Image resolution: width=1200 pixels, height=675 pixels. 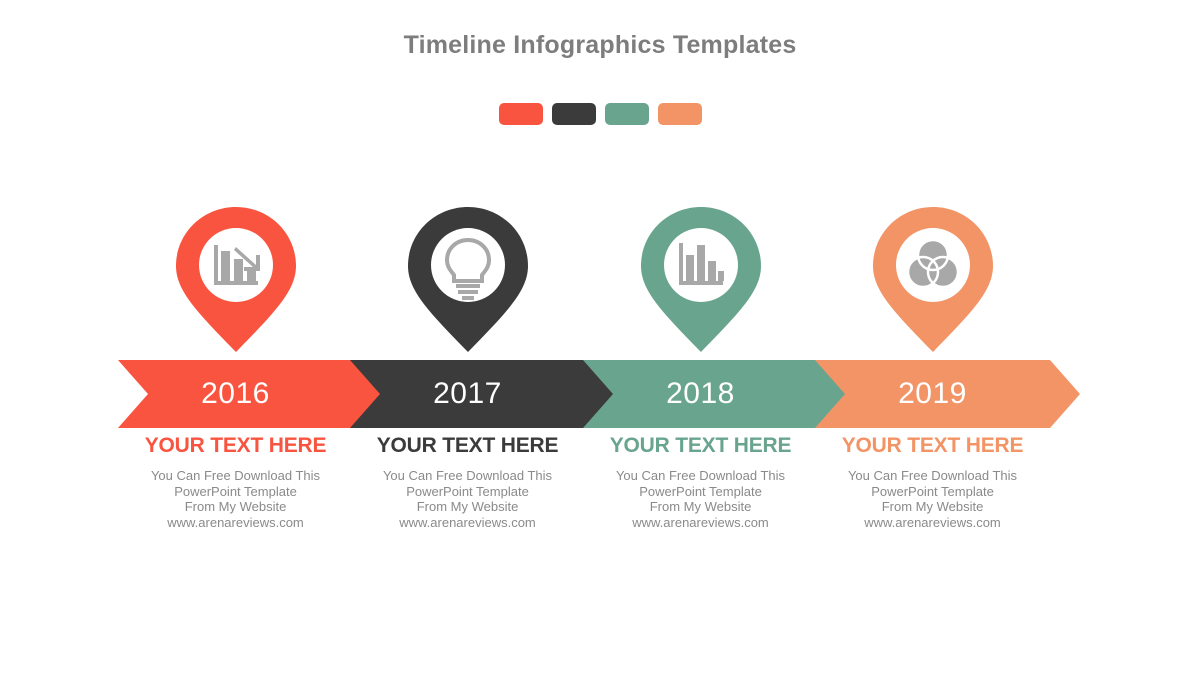 I want to click on year-label: 2018, so click(x=700, y=393).